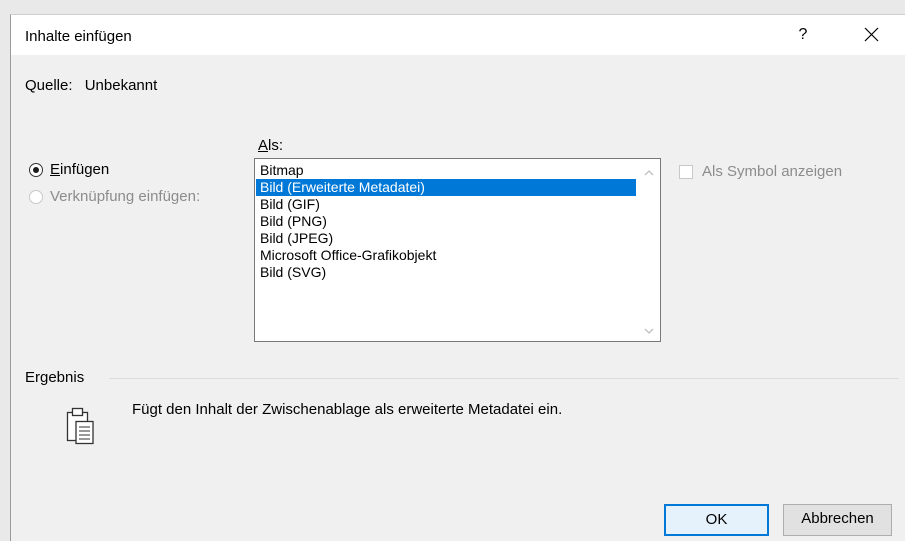 This screenshot has width=905, height=541. What do you see at coordinates (36, 196) in the screenshot?
I see `paste-link-radio` at bounding box center [36, 196].